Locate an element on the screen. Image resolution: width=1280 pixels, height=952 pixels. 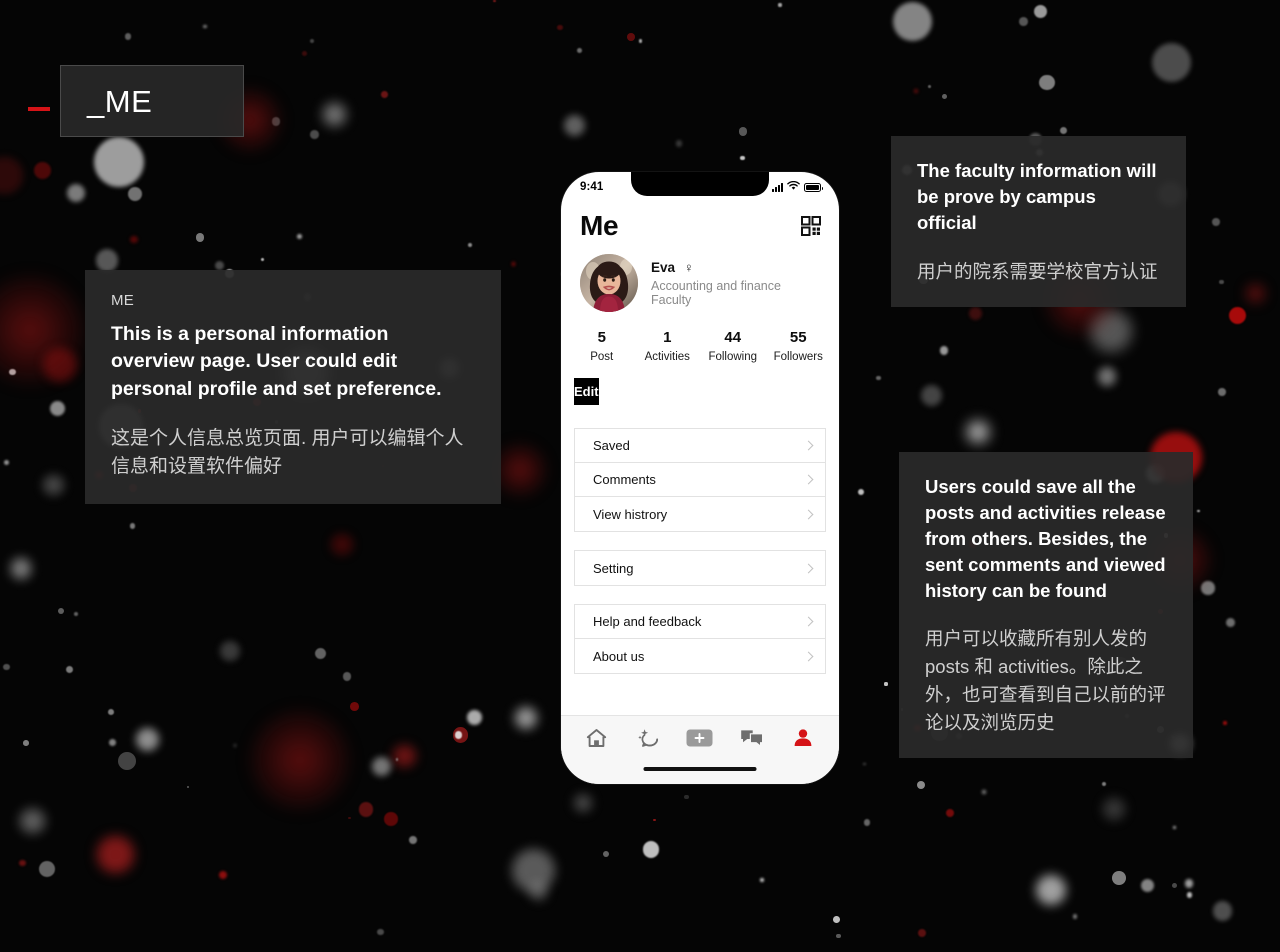
annotation-left-text-cn: 这是个人信息总览页面. 用户可以编辑个人信息和设置软件偏好 is located at coordinates (287, 452).